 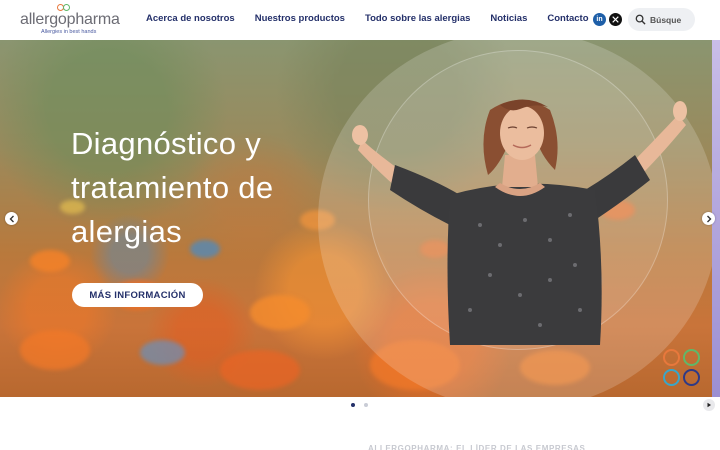 I want to click on ring-cyan, so click(x=671, y=377).